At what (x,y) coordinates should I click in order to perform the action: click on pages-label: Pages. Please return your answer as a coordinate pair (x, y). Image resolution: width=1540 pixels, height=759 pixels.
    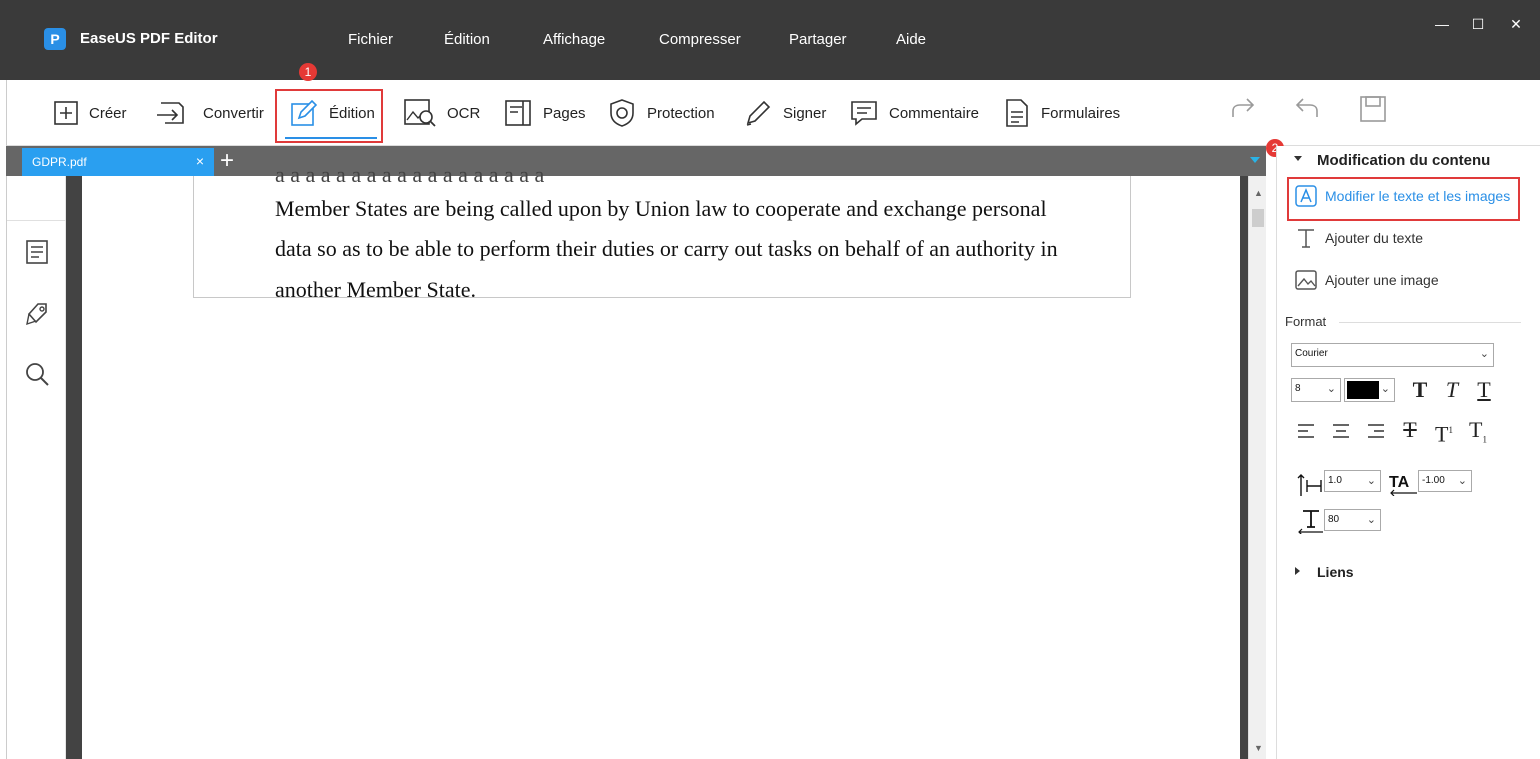
    Looking at the image, I should click on (564, 113).